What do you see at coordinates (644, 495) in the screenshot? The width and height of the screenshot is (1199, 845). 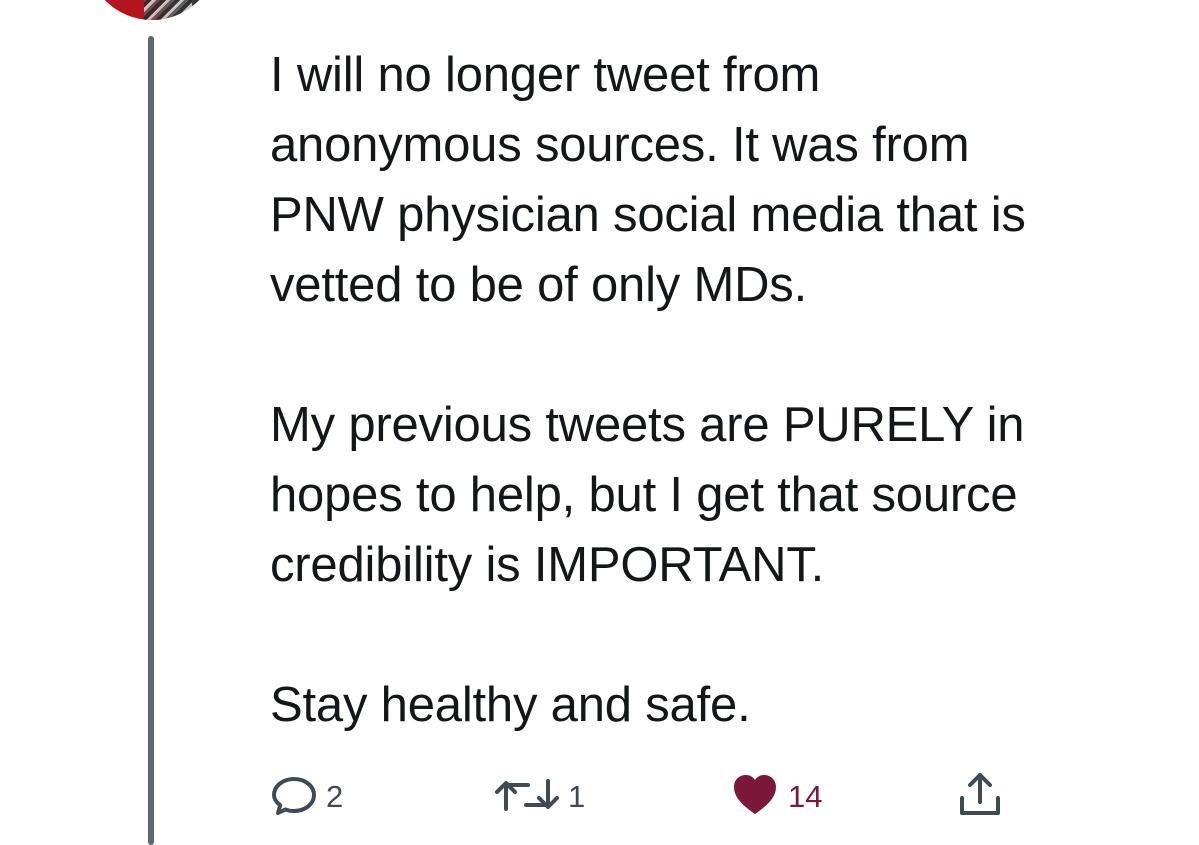 I see `text-line: hopes to help, but I get that source` at bounding box center [644, 495].